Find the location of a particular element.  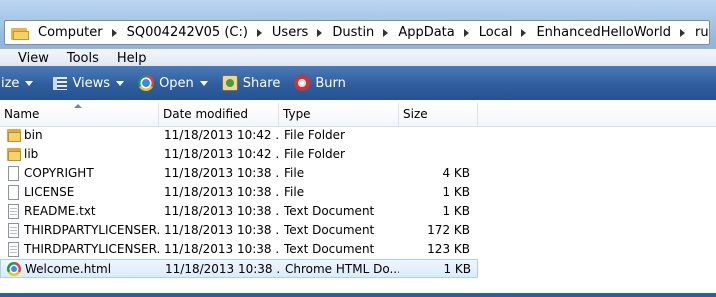

column-type-label: Type is located at coordinates (297, 114).